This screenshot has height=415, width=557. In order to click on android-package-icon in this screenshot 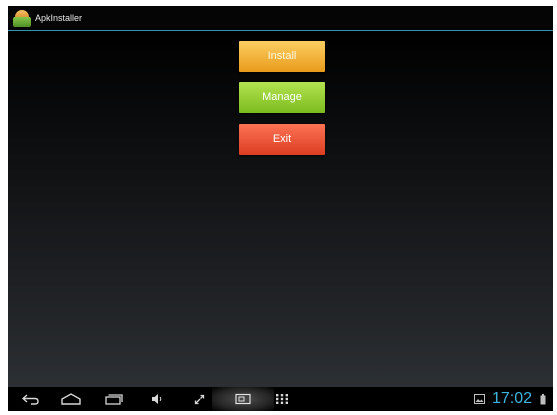, I will do `click(22, 18)`.